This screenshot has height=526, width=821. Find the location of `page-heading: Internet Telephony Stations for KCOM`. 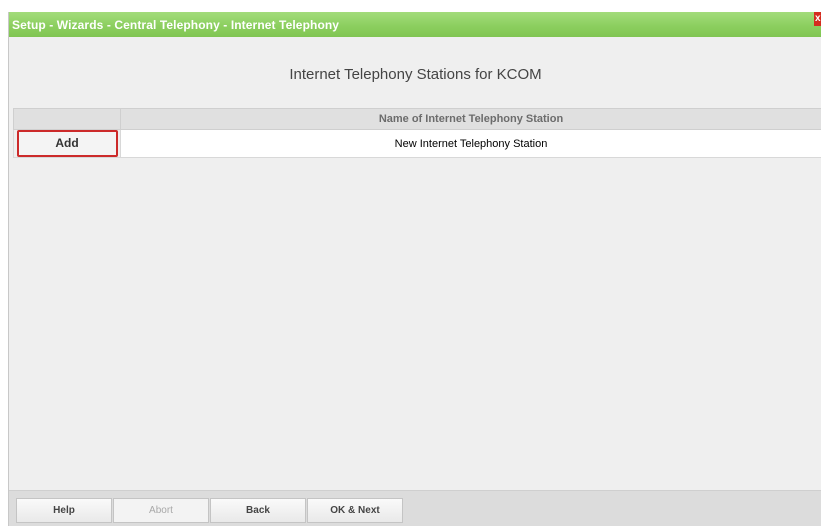

page-heading: Internet Telephony Stations for KCOM is located at coordinates (415, 74).